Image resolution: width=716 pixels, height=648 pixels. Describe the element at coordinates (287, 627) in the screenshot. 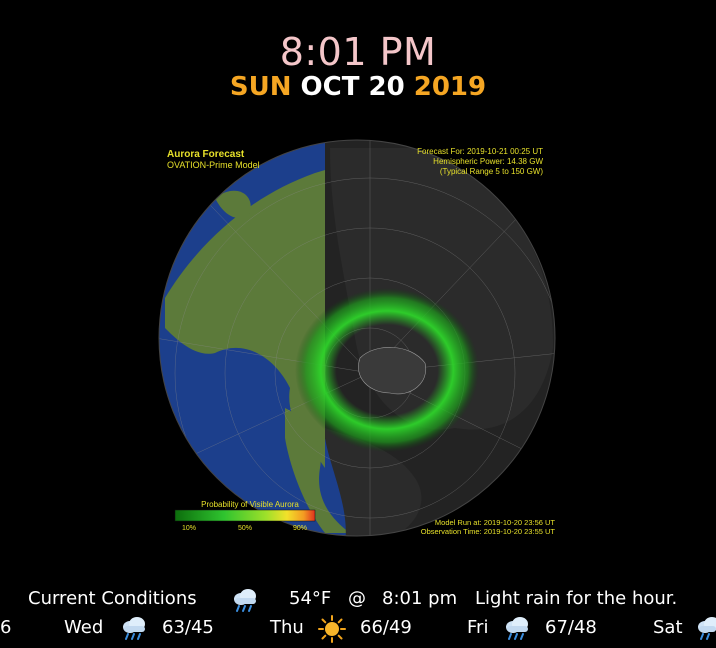

I see `forecast-day: Thu` at that location.